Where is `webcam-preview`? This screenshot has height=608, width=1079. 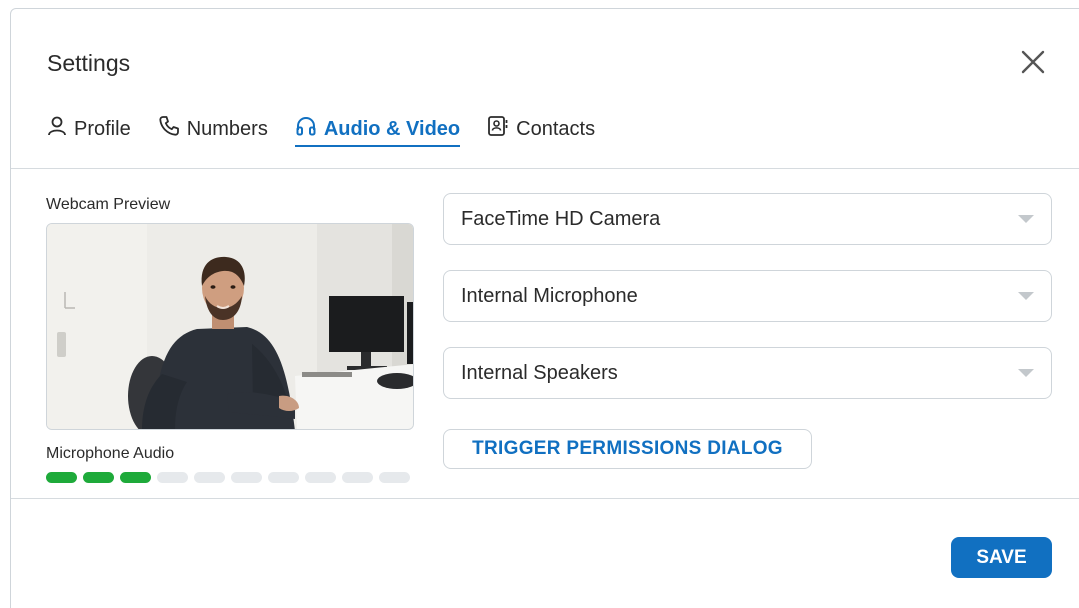 webcam-preview is located at coordinates (230, 326).